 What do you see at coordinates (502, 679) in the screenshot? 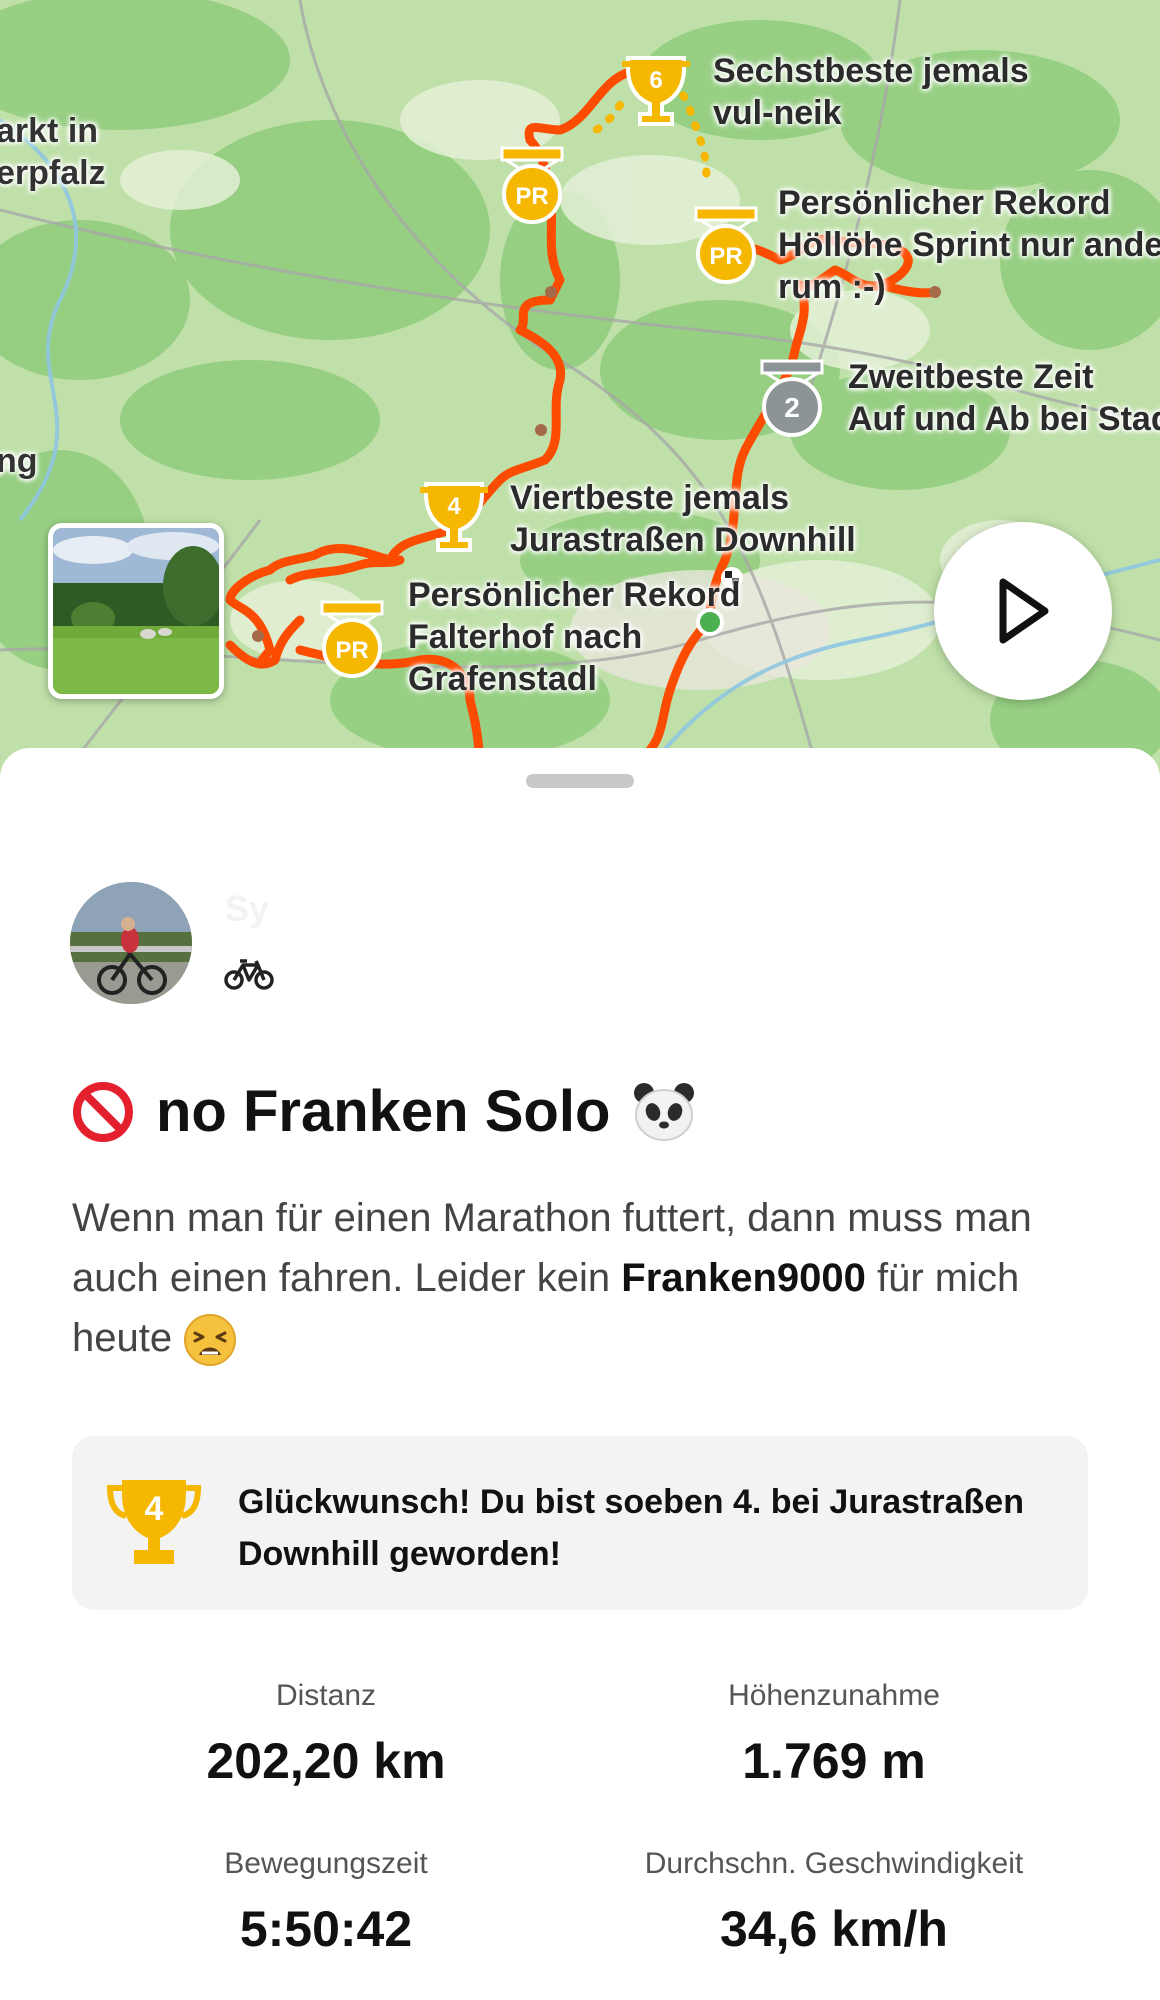
I see `segment-label-line3: Grafenstadl` at bounding box center [502, 679].